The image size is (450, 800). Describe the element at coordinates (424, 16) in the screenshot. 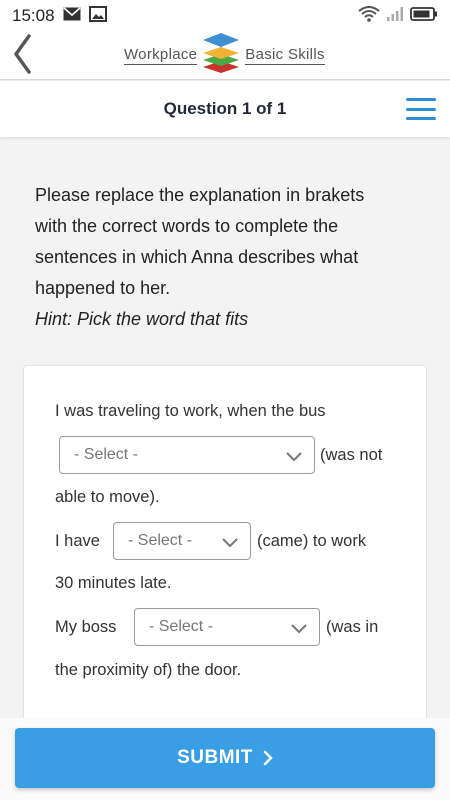

I see `battery-icon` at that location.